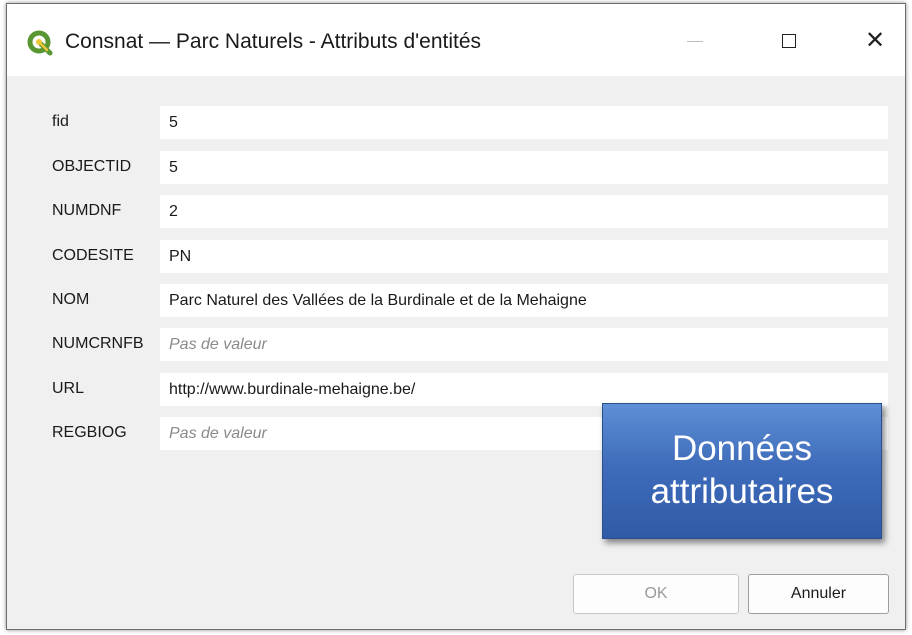  What do you see at coordinates (524, 122) in the screenshot?
I see `field-input-fid` at bounding box center [524, 122].